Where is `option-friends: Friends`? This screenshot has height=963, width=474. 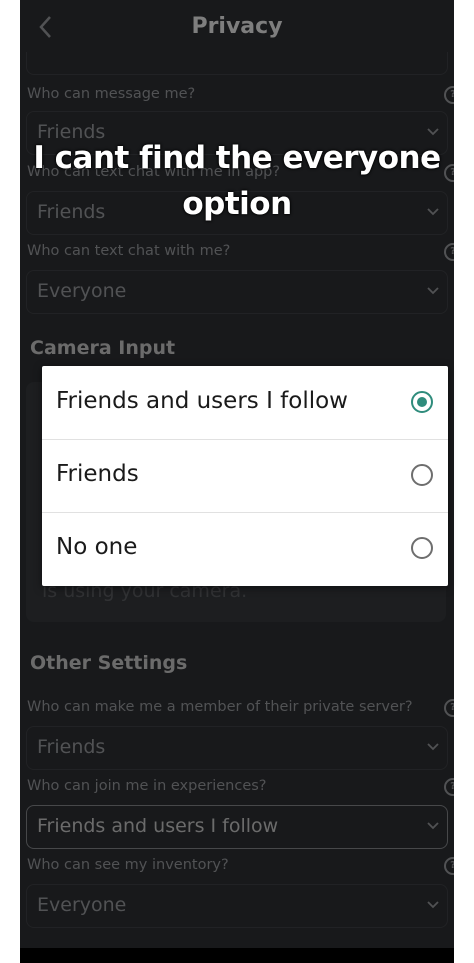 option-friends: Friends is located at coordinates (245, 476).